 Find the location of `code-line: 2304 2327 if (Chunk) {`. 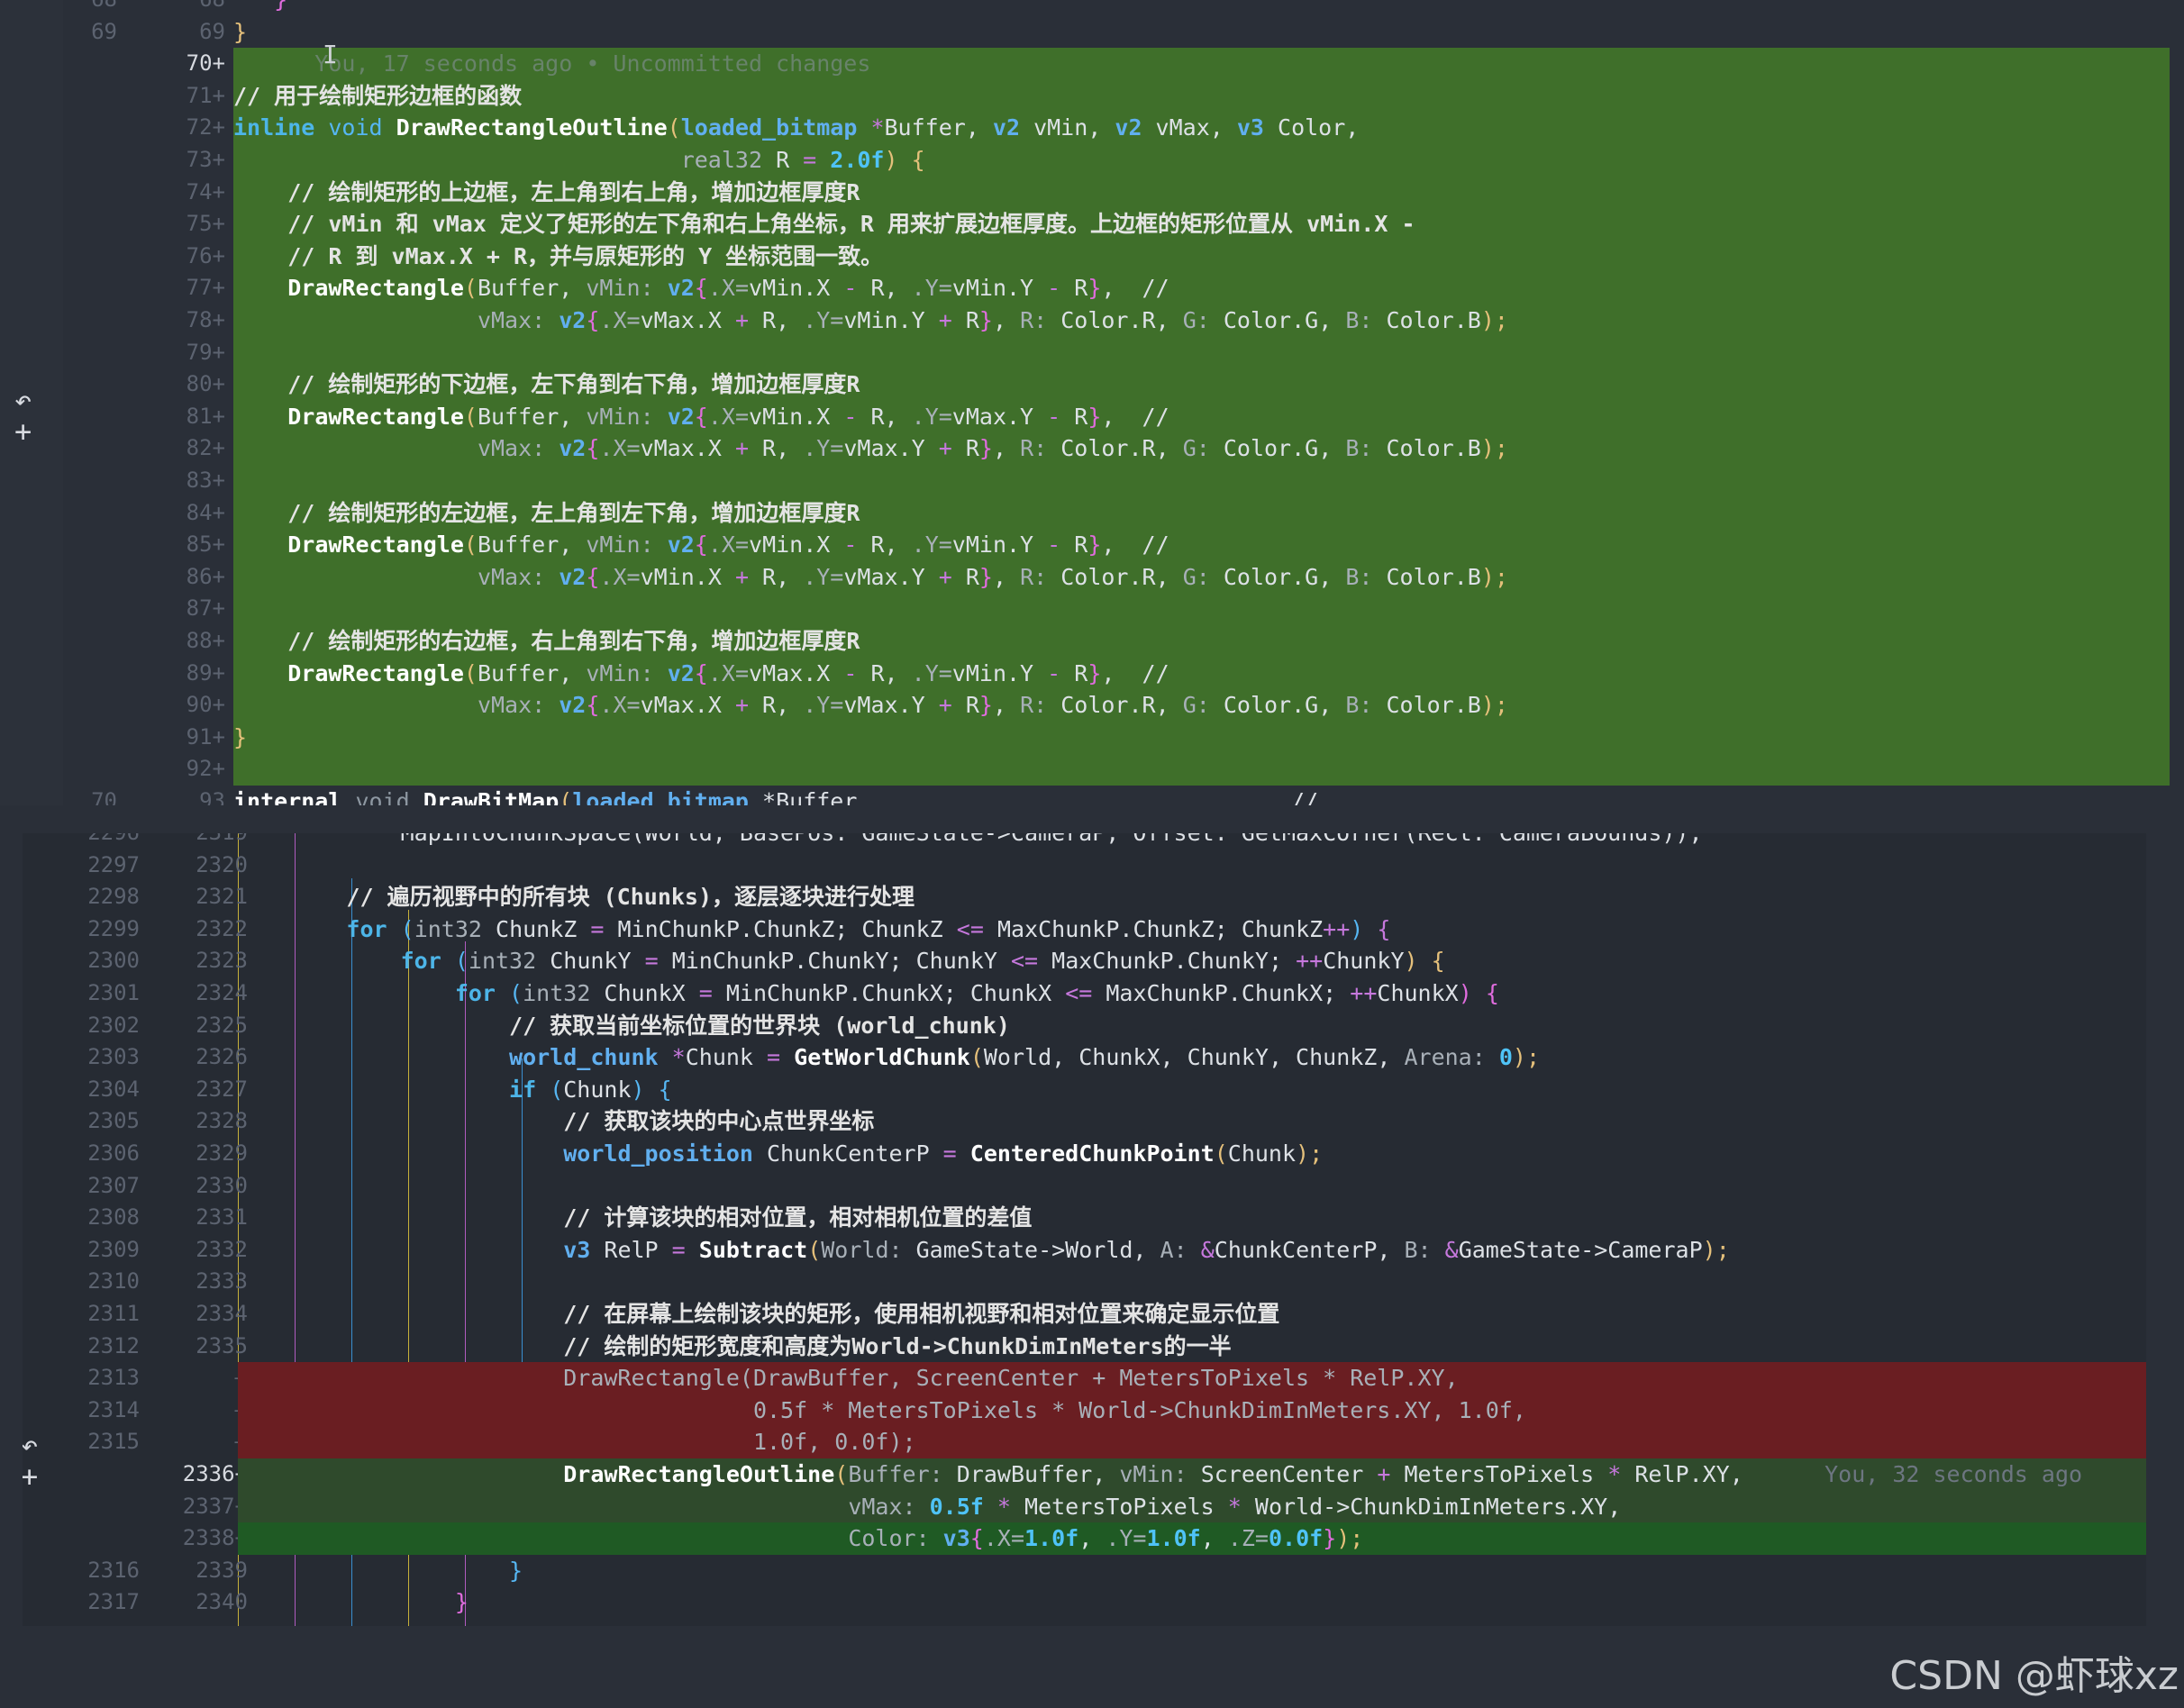

code-line: 2304 2327 if (Chunk) { is located at coordinates (1085, 1090).